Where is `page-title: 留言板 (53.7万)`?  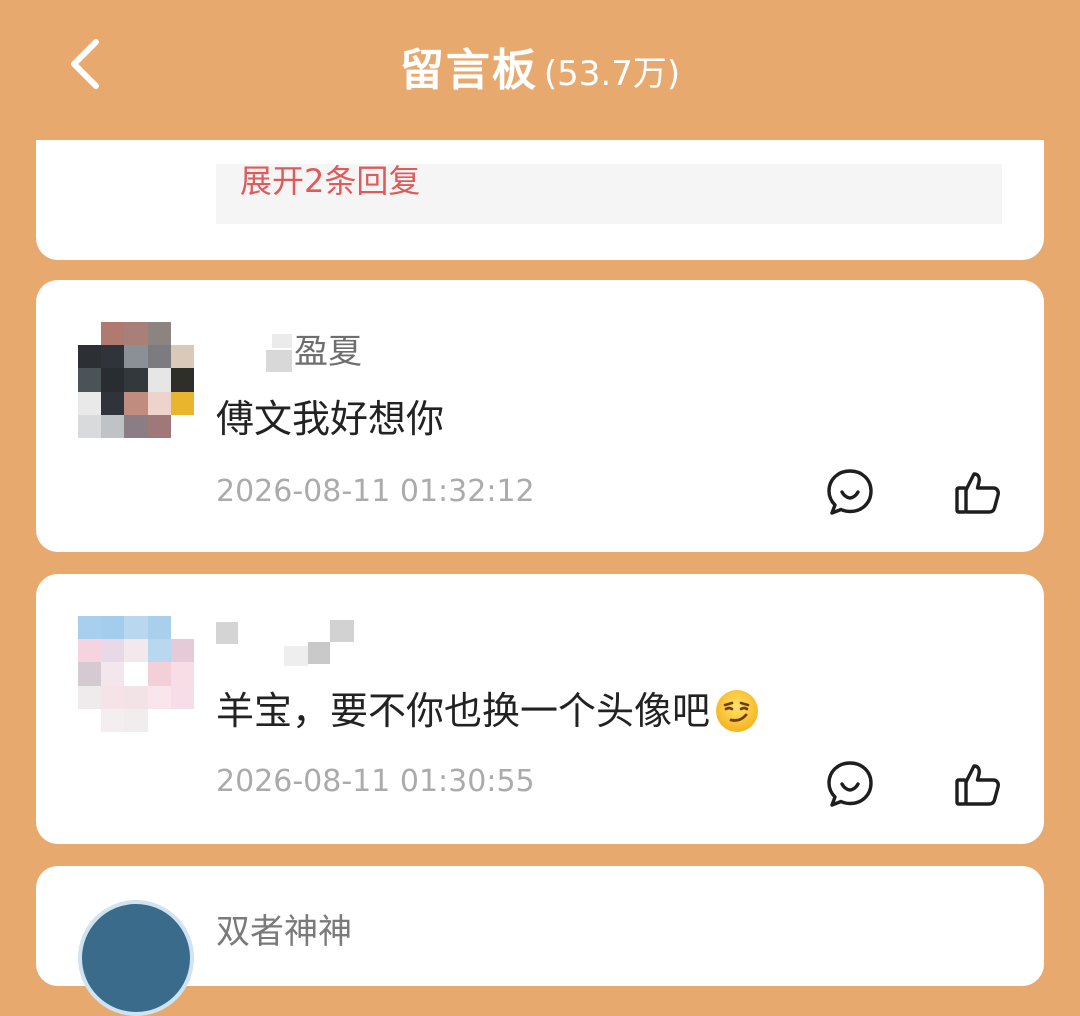
page-title: 留言板 (53.7万) is located at coordinates (540, 66).